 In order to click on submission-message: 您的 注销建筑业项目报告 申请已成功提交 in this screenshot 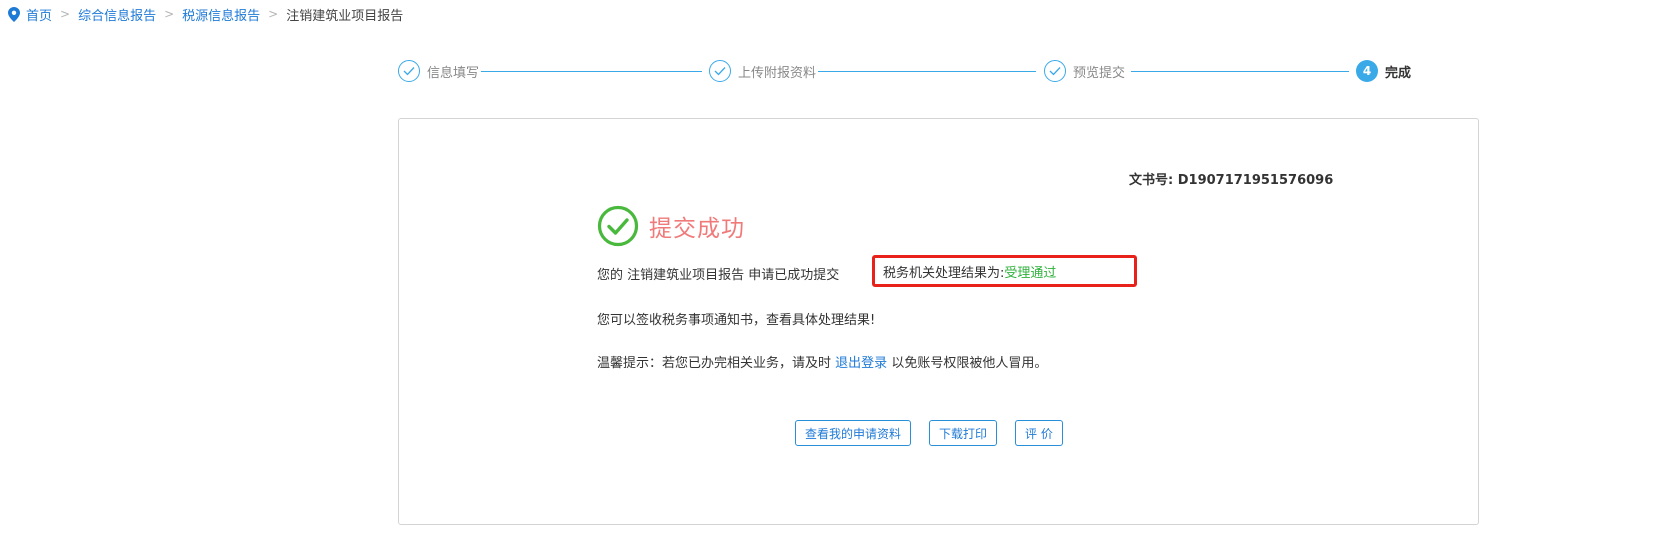, I will do `click(718, 273)`.